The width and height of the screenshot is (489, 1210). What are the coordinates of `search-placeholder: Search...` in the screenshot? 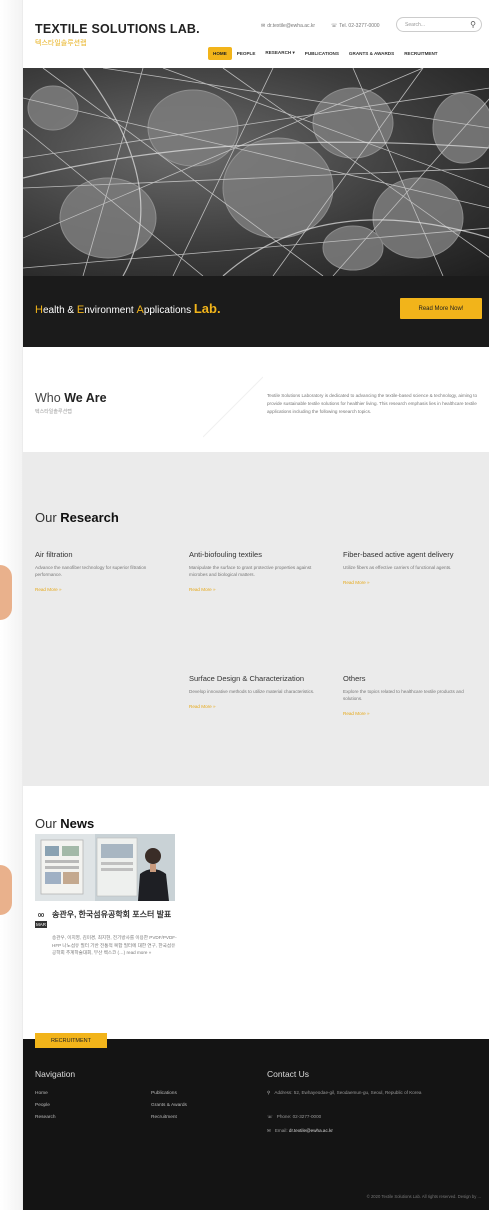 It's located at (415, 25).